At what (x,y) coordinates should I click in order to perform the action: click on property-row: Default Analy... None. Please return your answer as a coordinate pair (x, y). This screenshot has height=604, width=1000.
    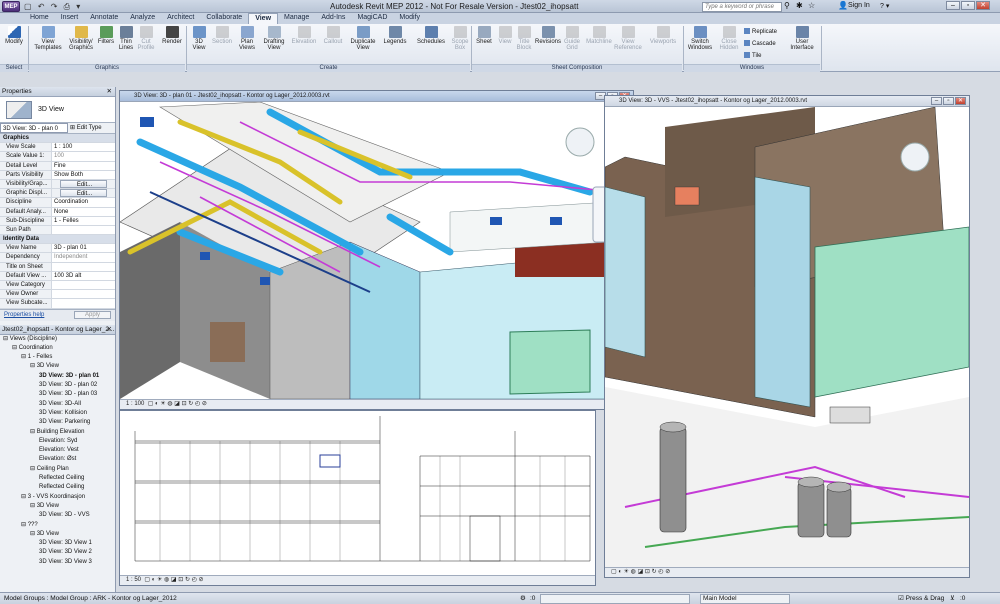
    Looking at the image, I should click on (57, 212).